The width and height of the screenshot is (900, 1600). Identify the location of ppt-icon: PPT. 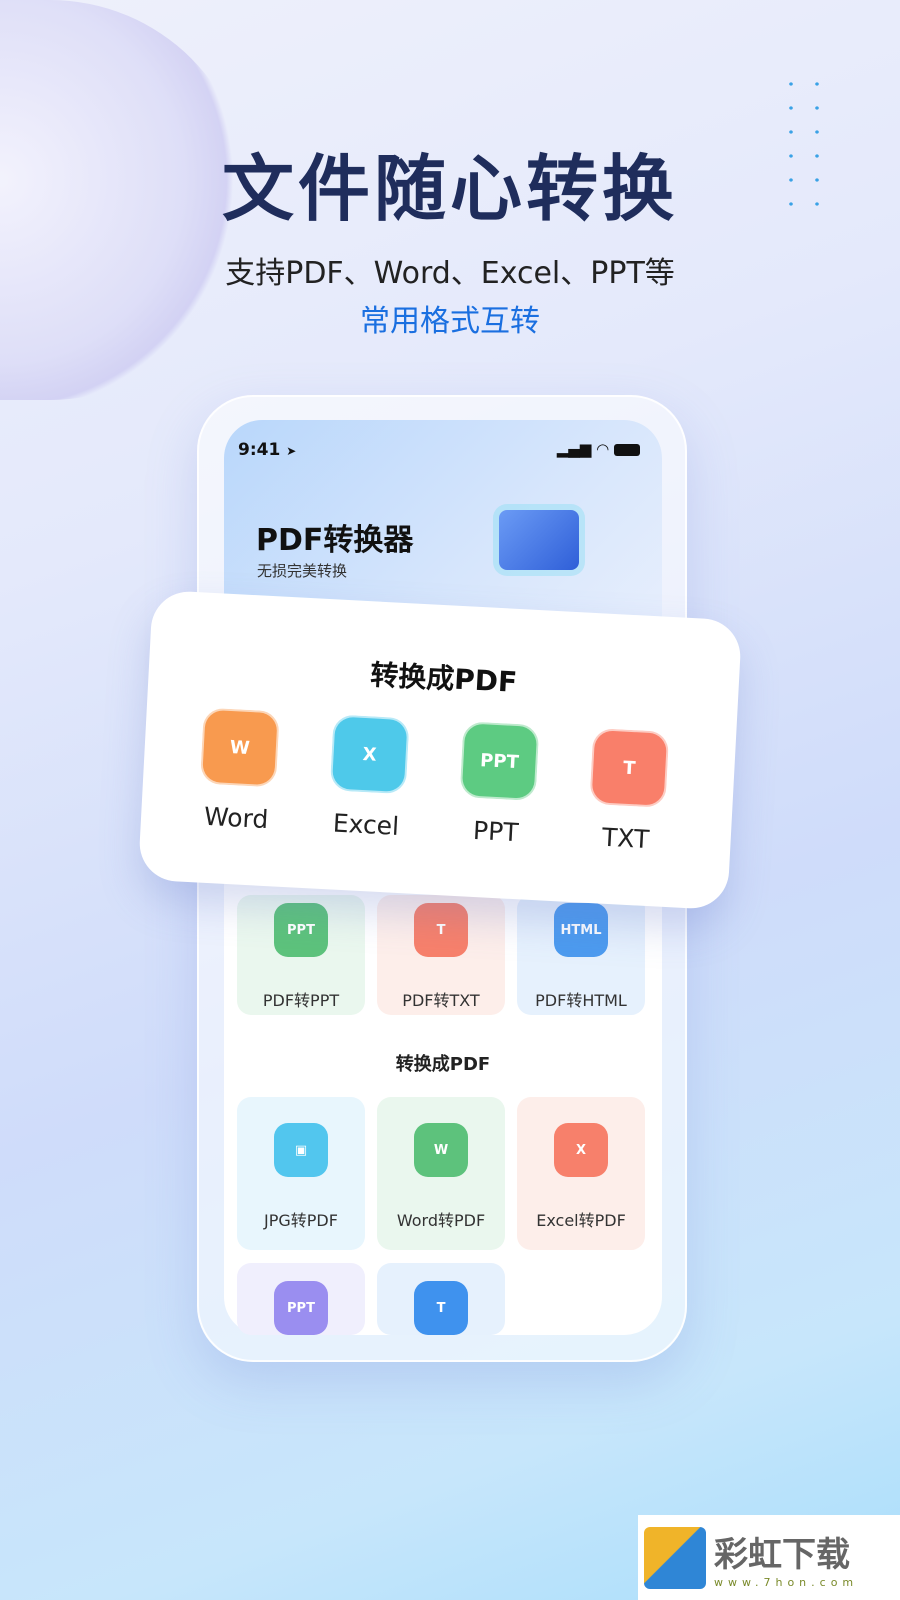
(499, 761).